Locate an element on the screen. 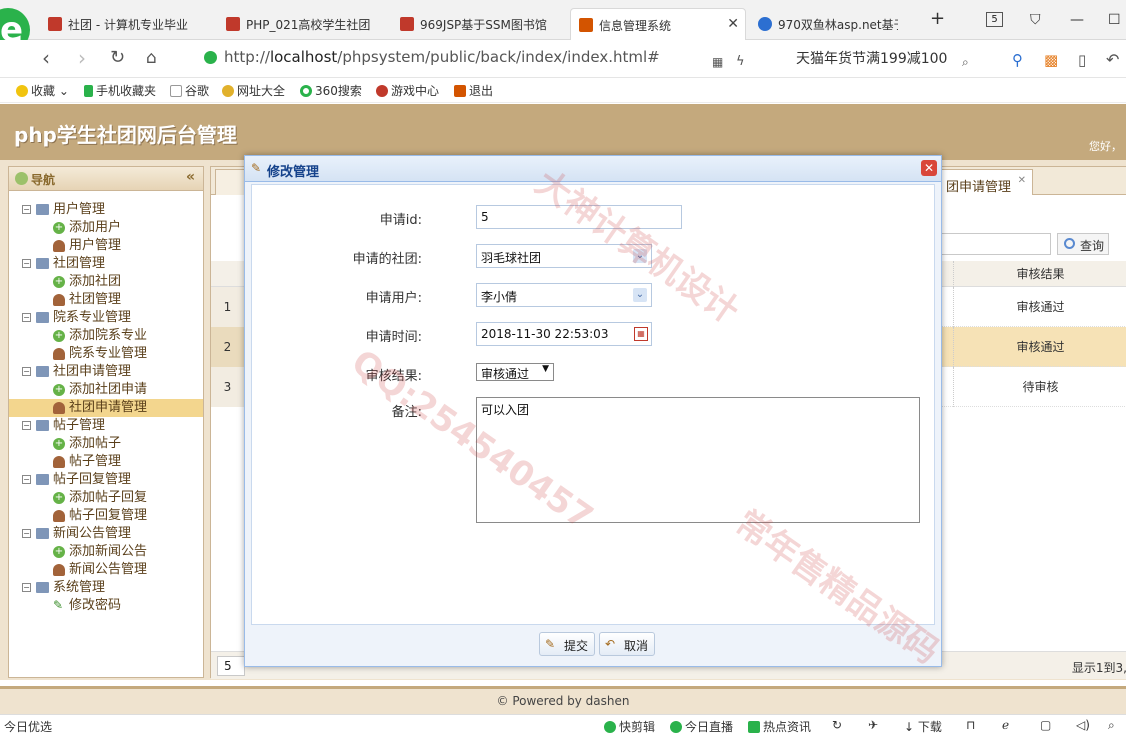  id-field: 5 is located at coordinates (579, 217).